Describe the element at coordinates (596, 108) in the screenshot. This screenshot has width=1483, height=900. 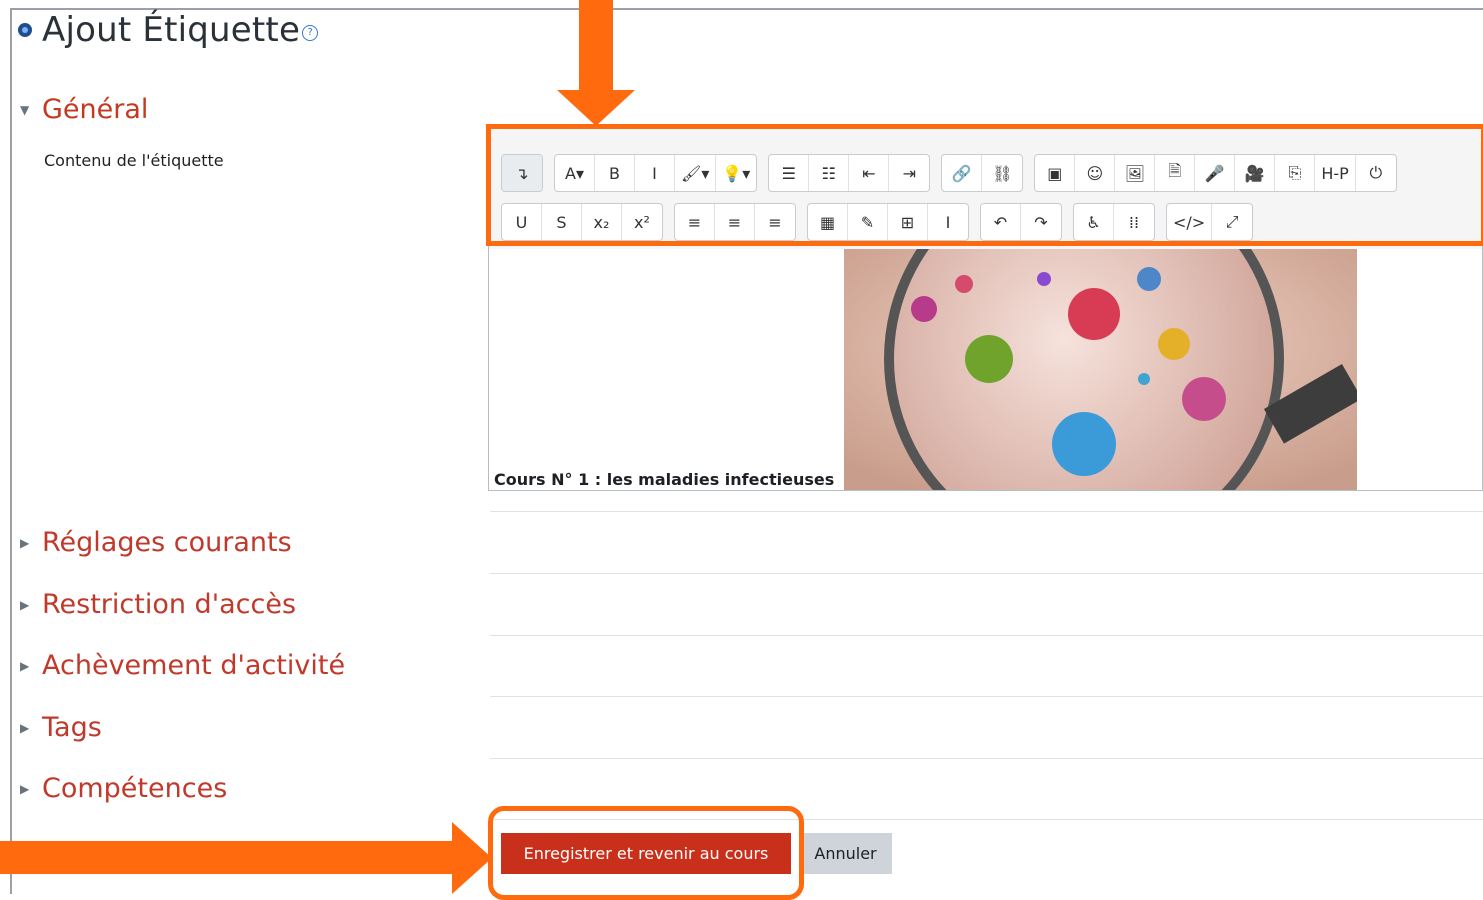
I see `arrow-down-head` at that location.